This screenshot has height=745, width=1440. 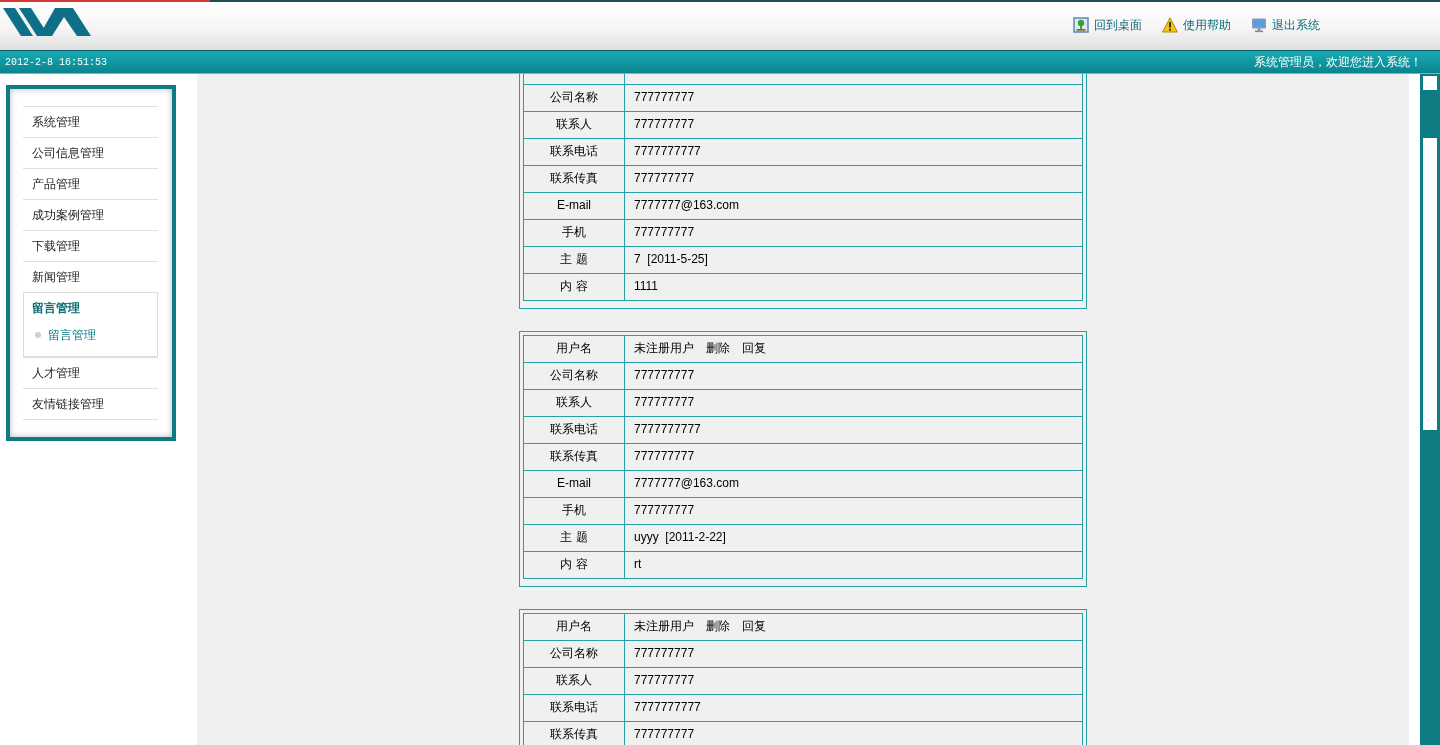 What do you see at coordinates (853, 537) in the screenshot?
I see `table-cell: uyyy [2011-2-22]` at bounding box center [853, 537].